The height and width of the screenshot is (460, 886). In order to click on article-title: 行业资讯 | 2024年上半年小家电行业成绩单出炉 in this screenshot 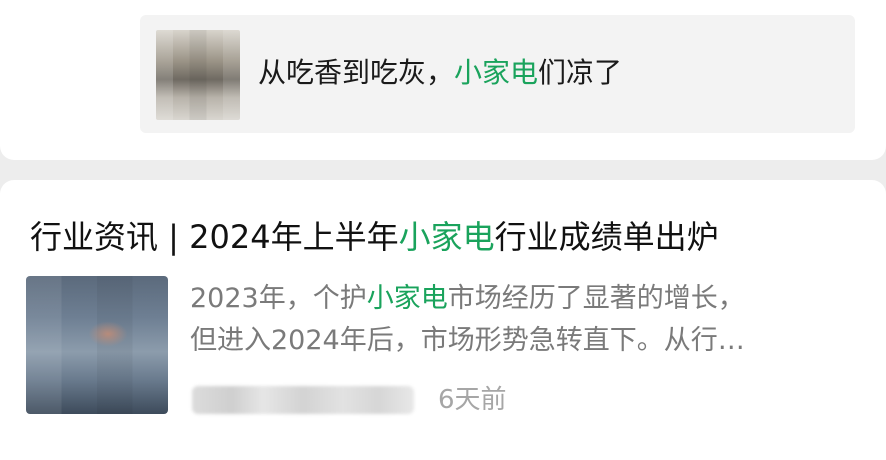, I will do `click(374, 237)`.